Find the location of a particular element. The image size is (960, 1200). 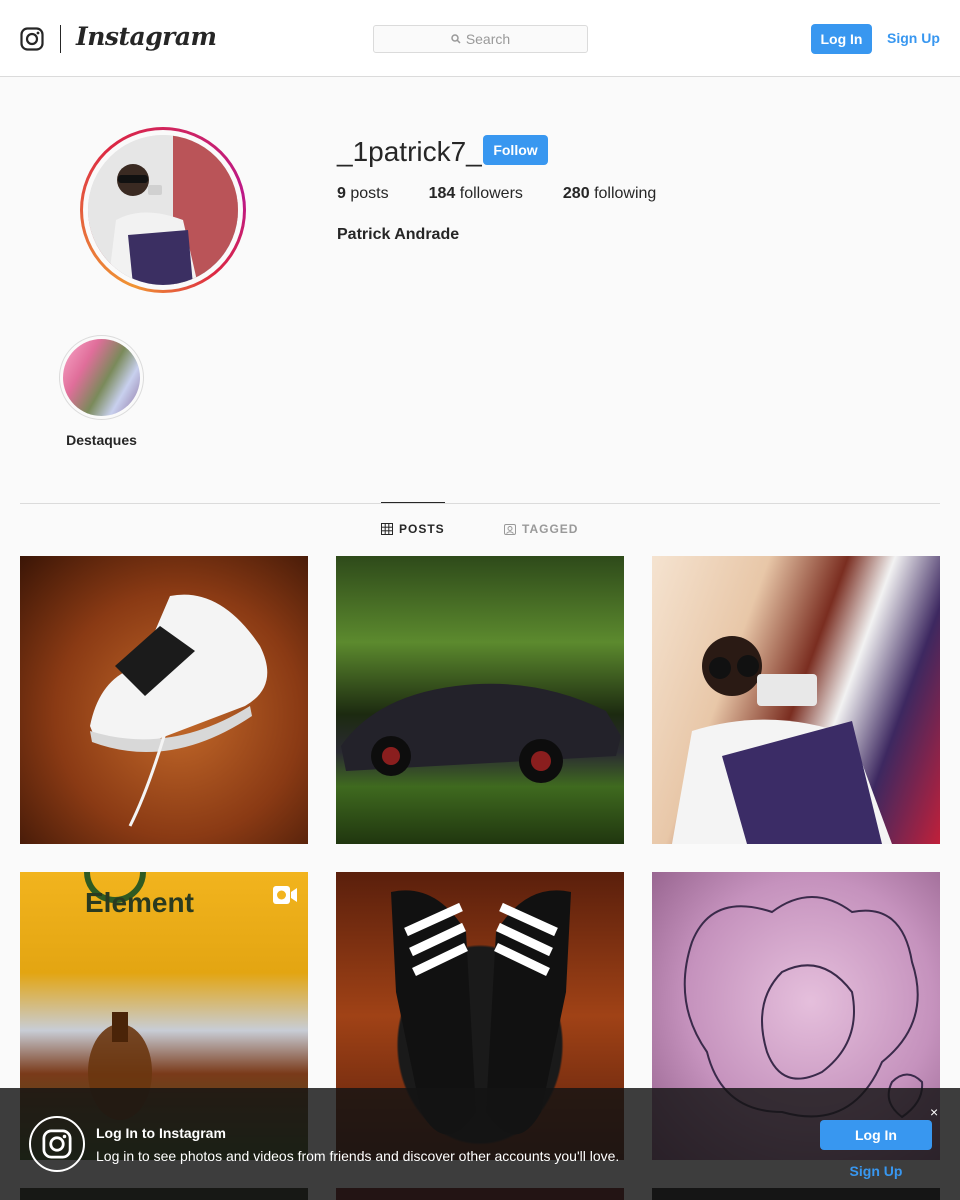

following-stat: 280 following is located at coordinates (609, 194).